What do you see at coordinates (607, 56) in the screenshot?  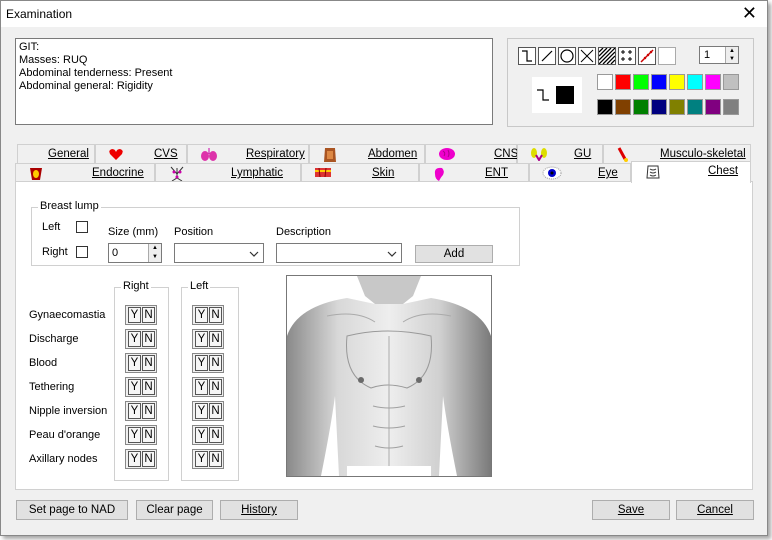 I see `hatch-tool-icon` at bounding box center [607, 56].